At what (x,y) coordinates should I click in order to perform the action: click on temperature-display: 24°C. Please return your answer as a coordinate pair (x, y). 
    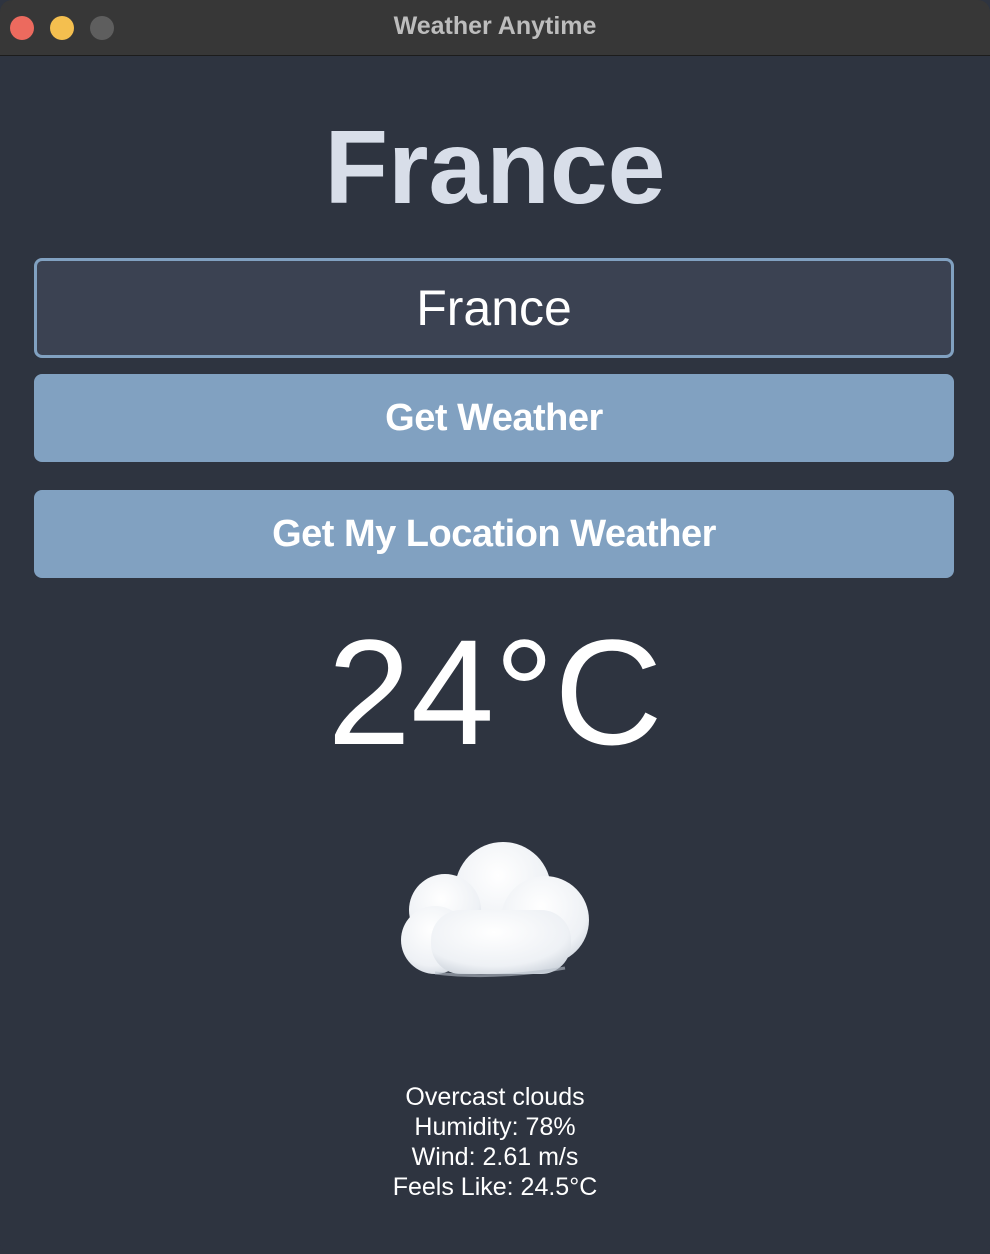
    Looking at the image, I should click on (495, 692).